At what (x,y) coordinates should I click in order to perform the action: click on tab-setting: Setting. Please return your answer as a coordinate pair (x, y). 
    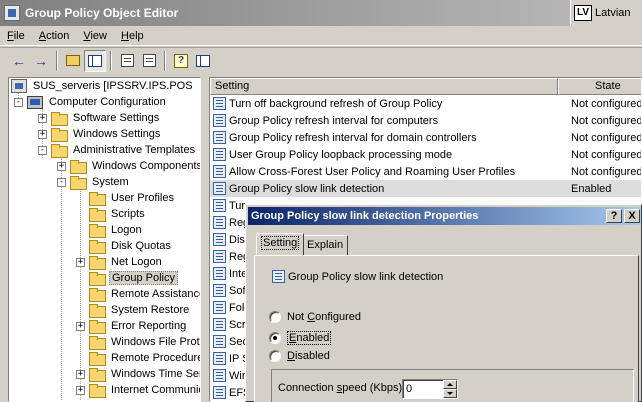
    Looking at the image, I should click on (280, 244).